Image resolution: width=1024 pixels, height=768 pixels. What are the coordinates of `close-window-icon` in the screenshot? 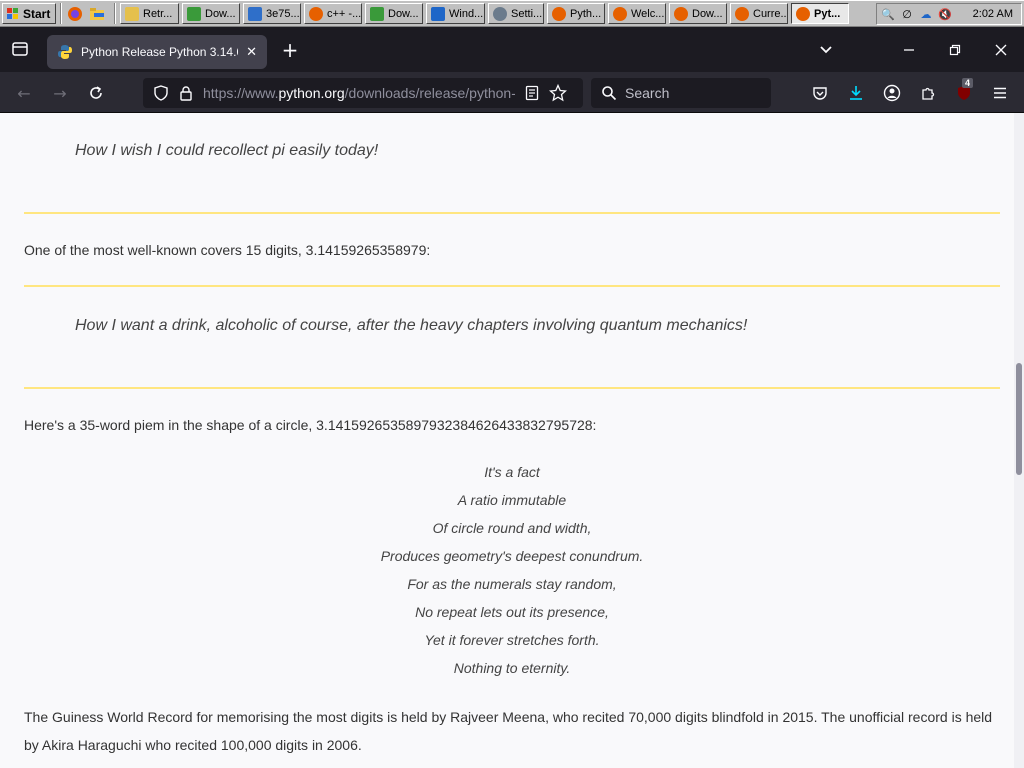 It's located at (1001, 50).